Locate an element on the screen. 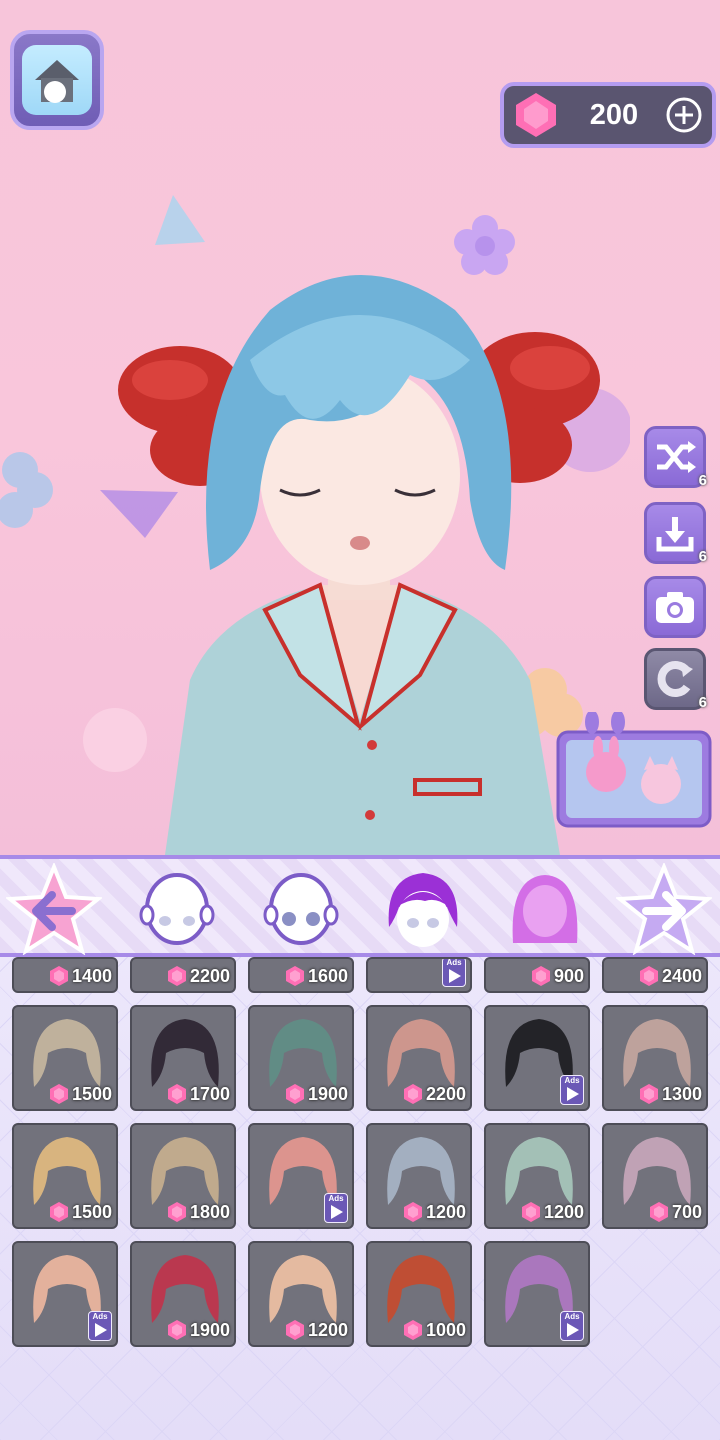 The width and height of the screenshot is (720, 1440). item-price: 1000 is located at coordinates (433, 1330).